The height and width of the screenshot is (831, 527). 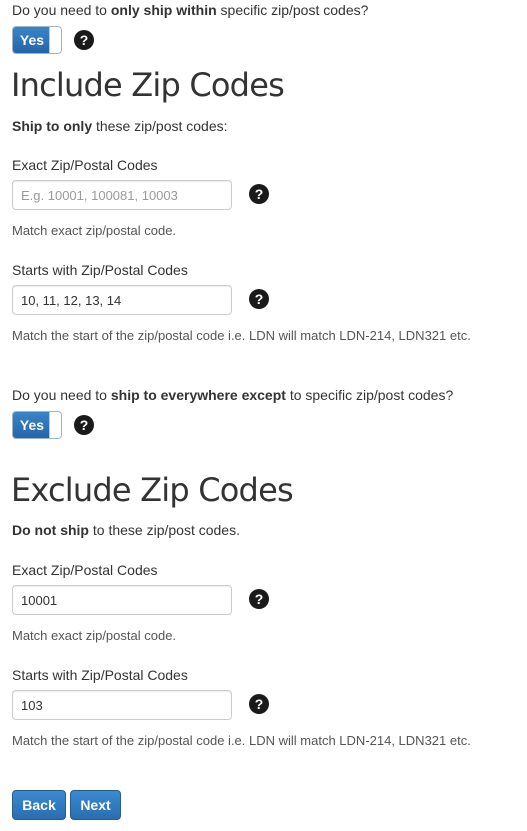 I want to click on exclude-exact-input, so click(x=122, y=600).